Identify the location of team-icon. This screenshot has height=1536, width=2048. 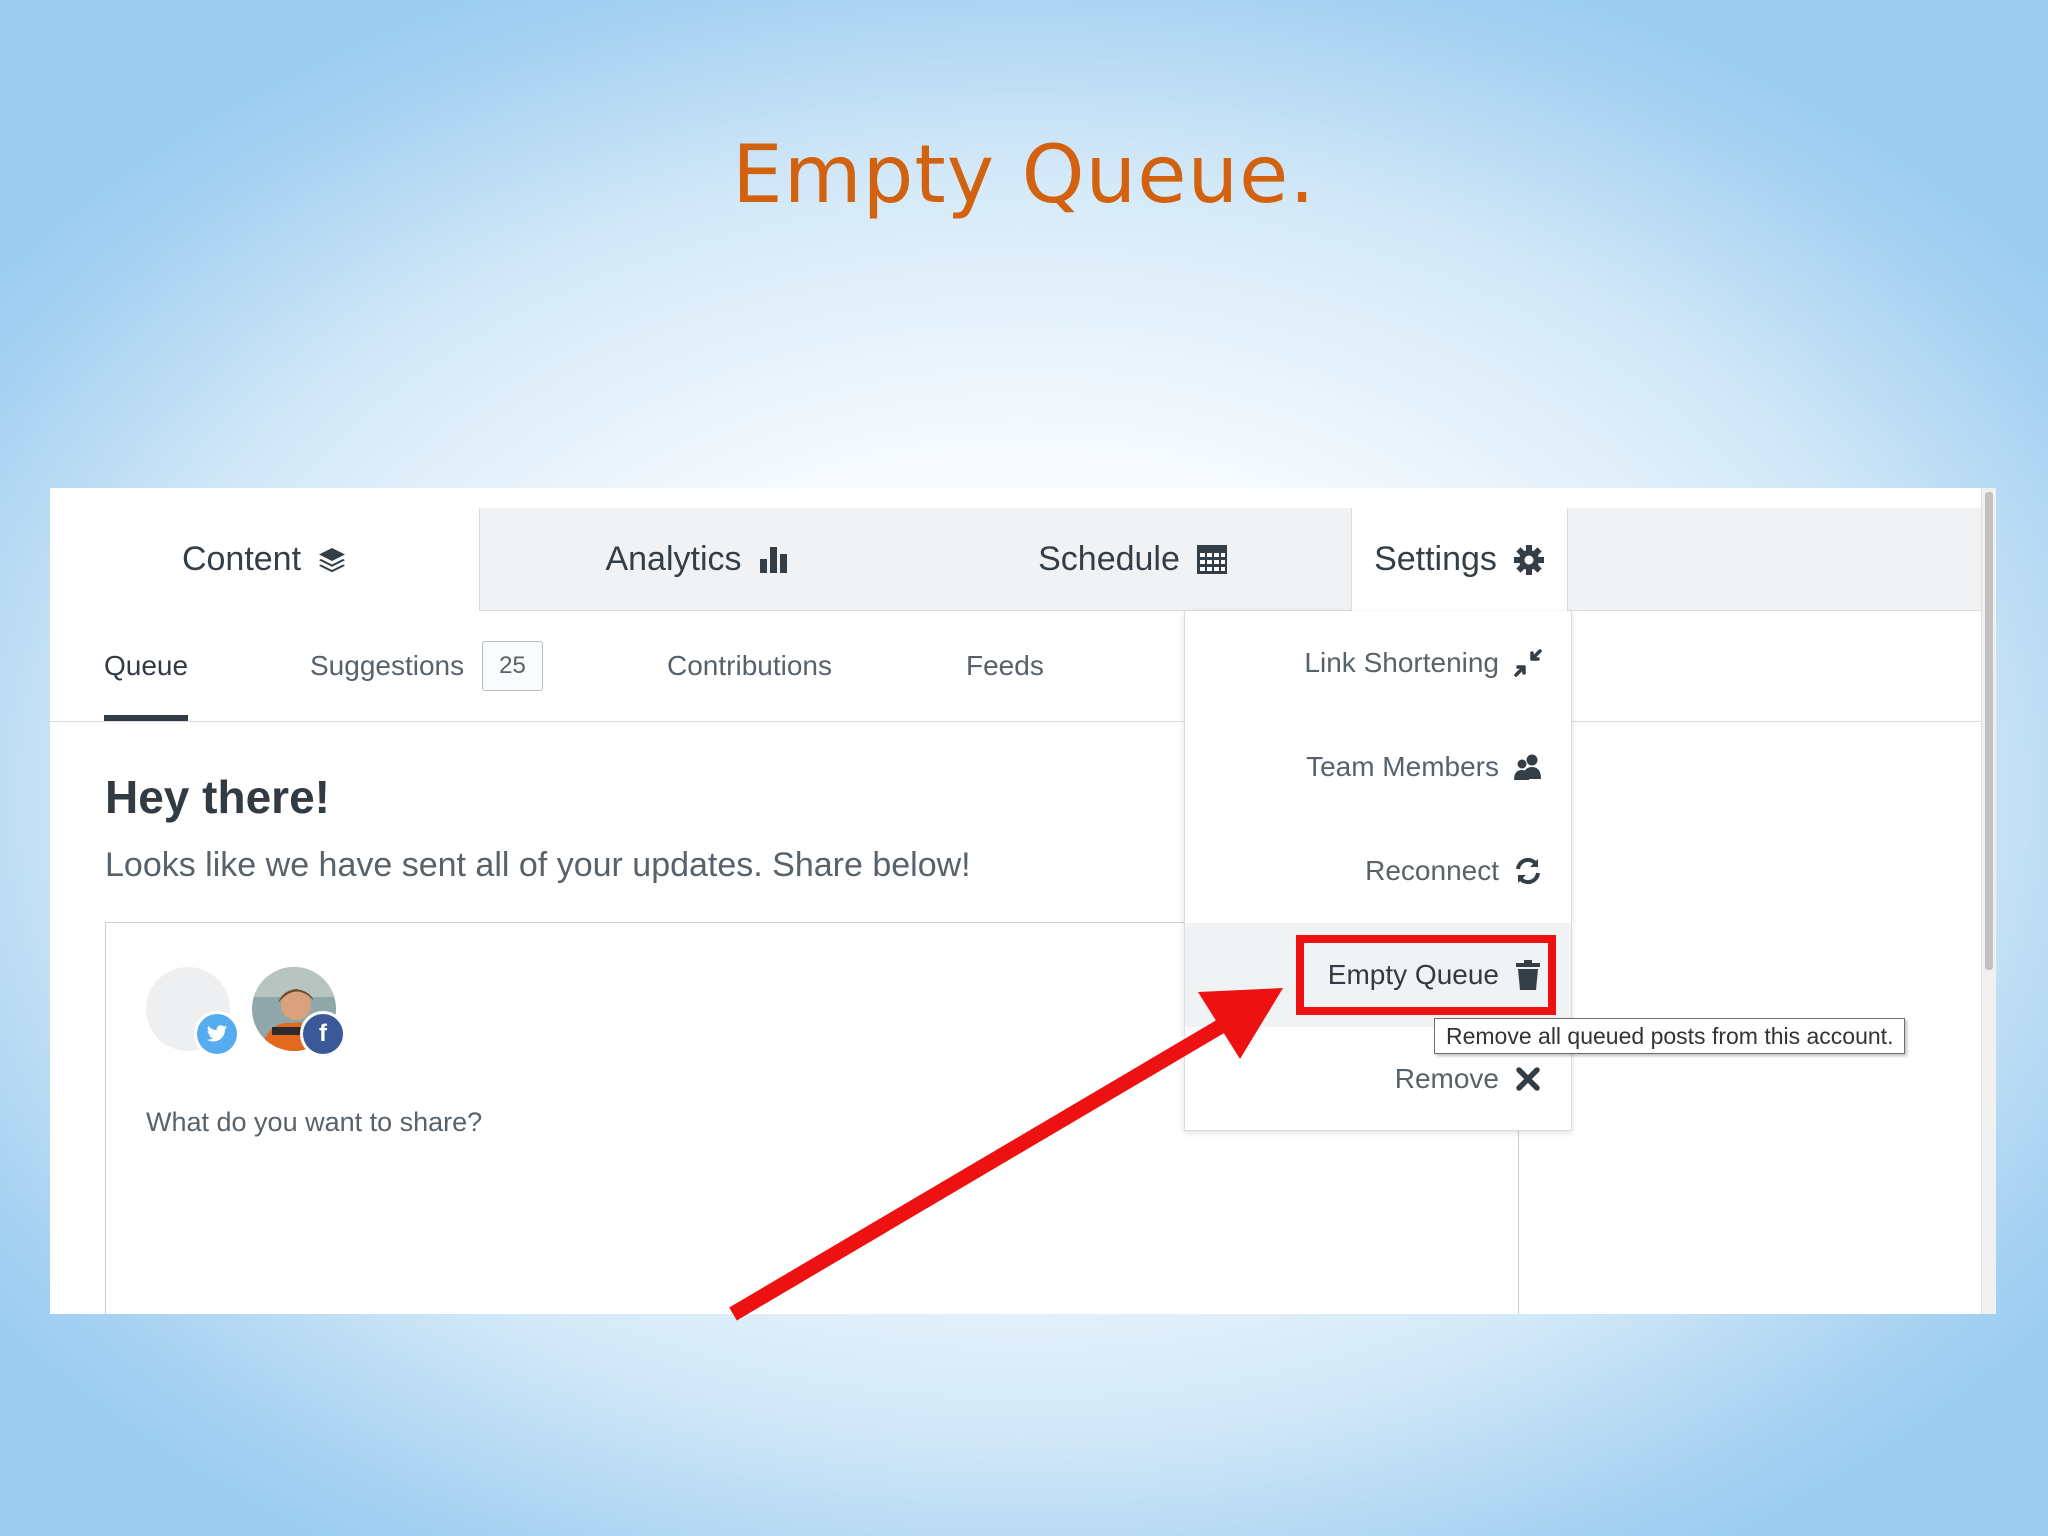
(1528, 767).